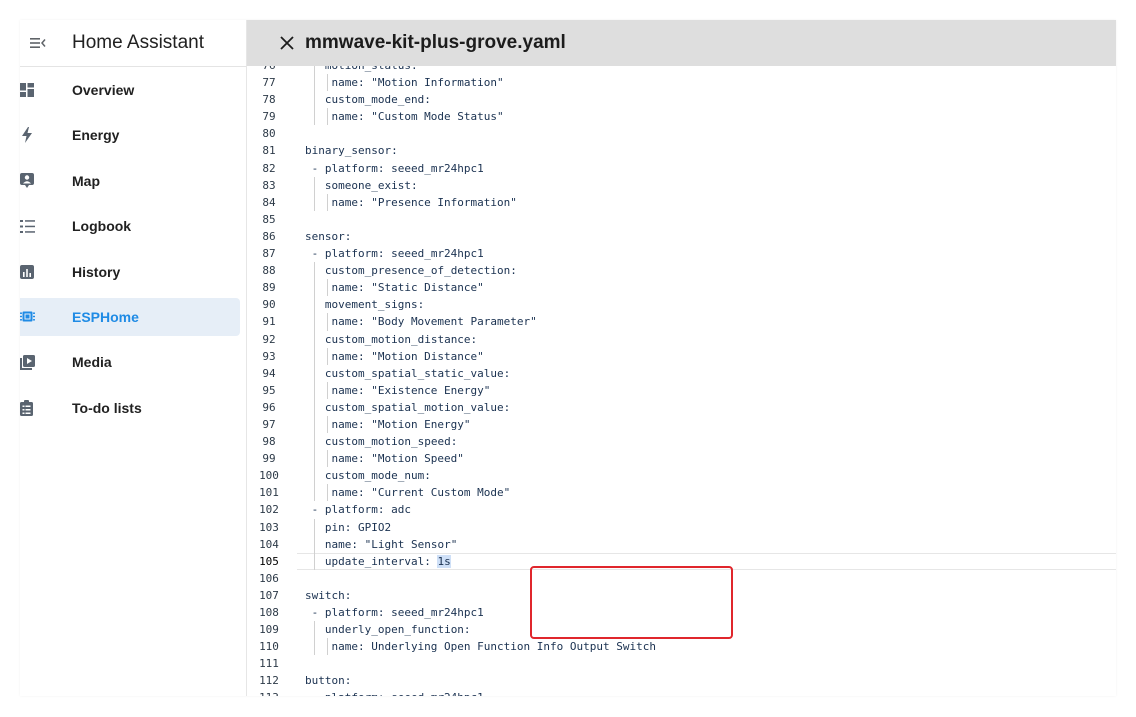  I want to click on sidebar-item-overview: Overview, so click(133, 90).